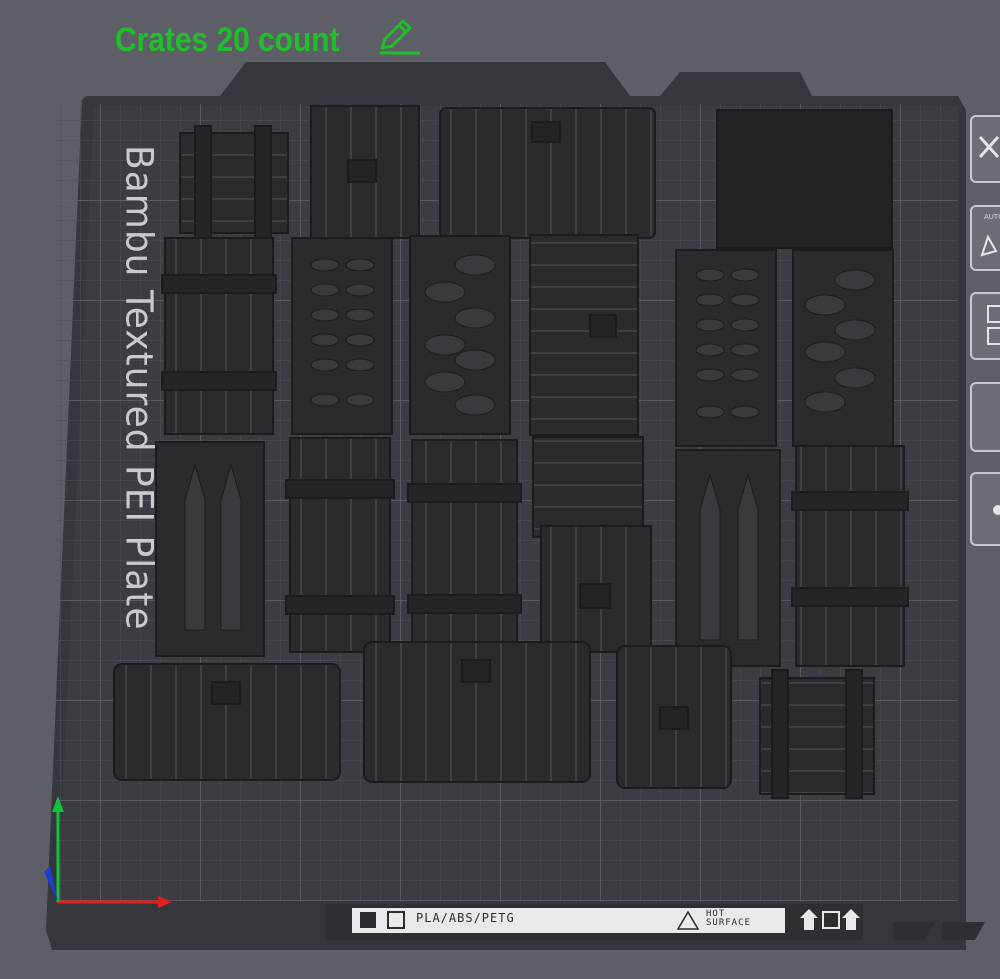 The height and width of the screenshot is (979, 1000). What do you see at coordinates (963, 931) in the screenshot?
I see `plate-corner-tab` at bounding box center [963, 931].